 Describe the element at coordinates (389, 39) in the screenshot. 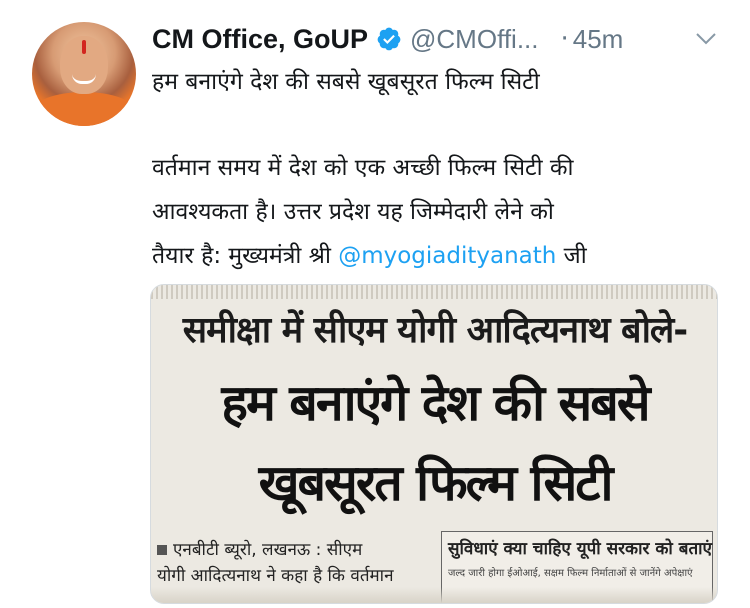

I see `verified-badge-icon` at that location.